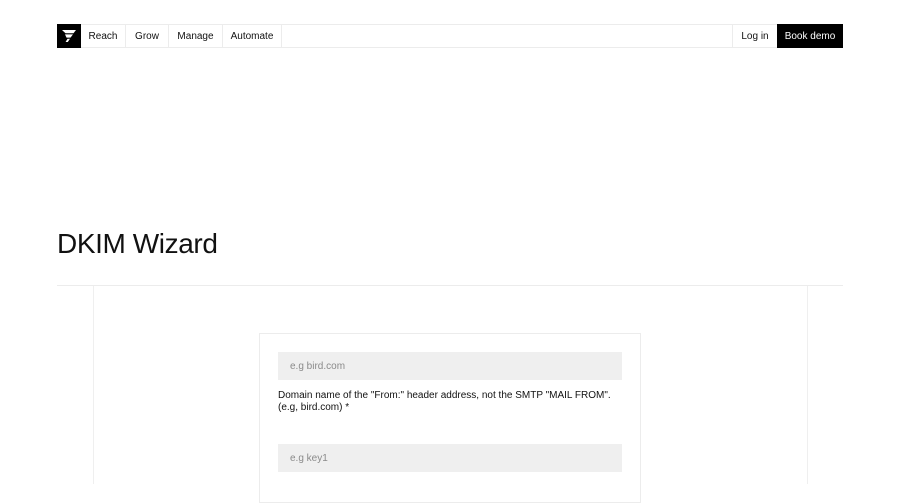 The image size is (900, 503). I want to click on content-frame-left, so click(93, 385).